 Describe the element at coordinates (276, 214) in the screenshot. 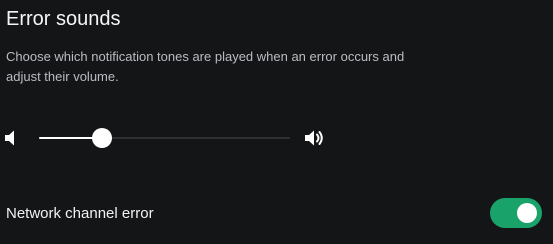

I see `toggle-row-network-channel-error: Network channel error` at that location.